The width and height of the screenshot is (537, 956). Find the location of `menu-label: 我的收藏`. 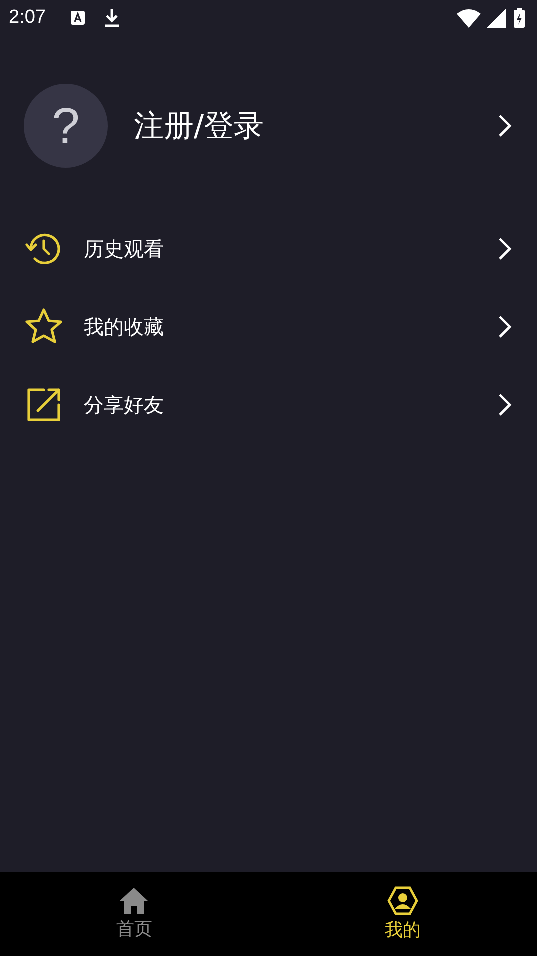

menu-label: 我的收藏 is located at coordinates (124, 327).